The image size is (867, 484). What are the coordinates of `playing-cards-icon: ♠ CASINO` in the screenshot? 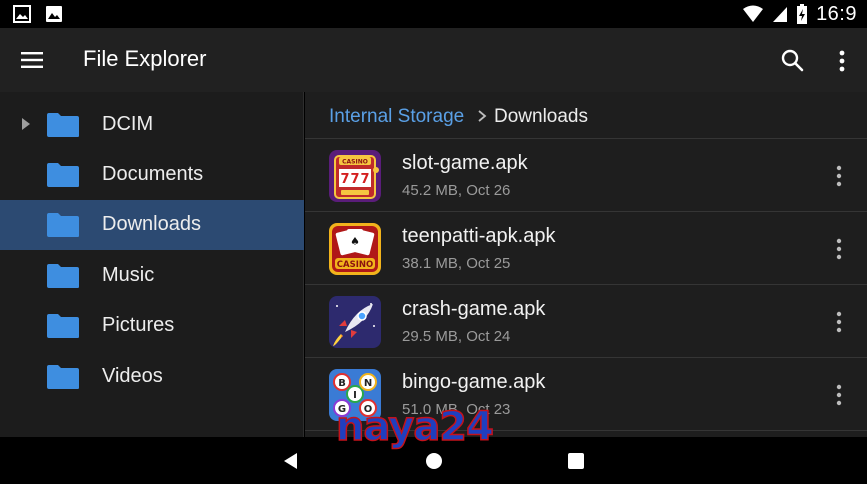 It's located at (355, 249).